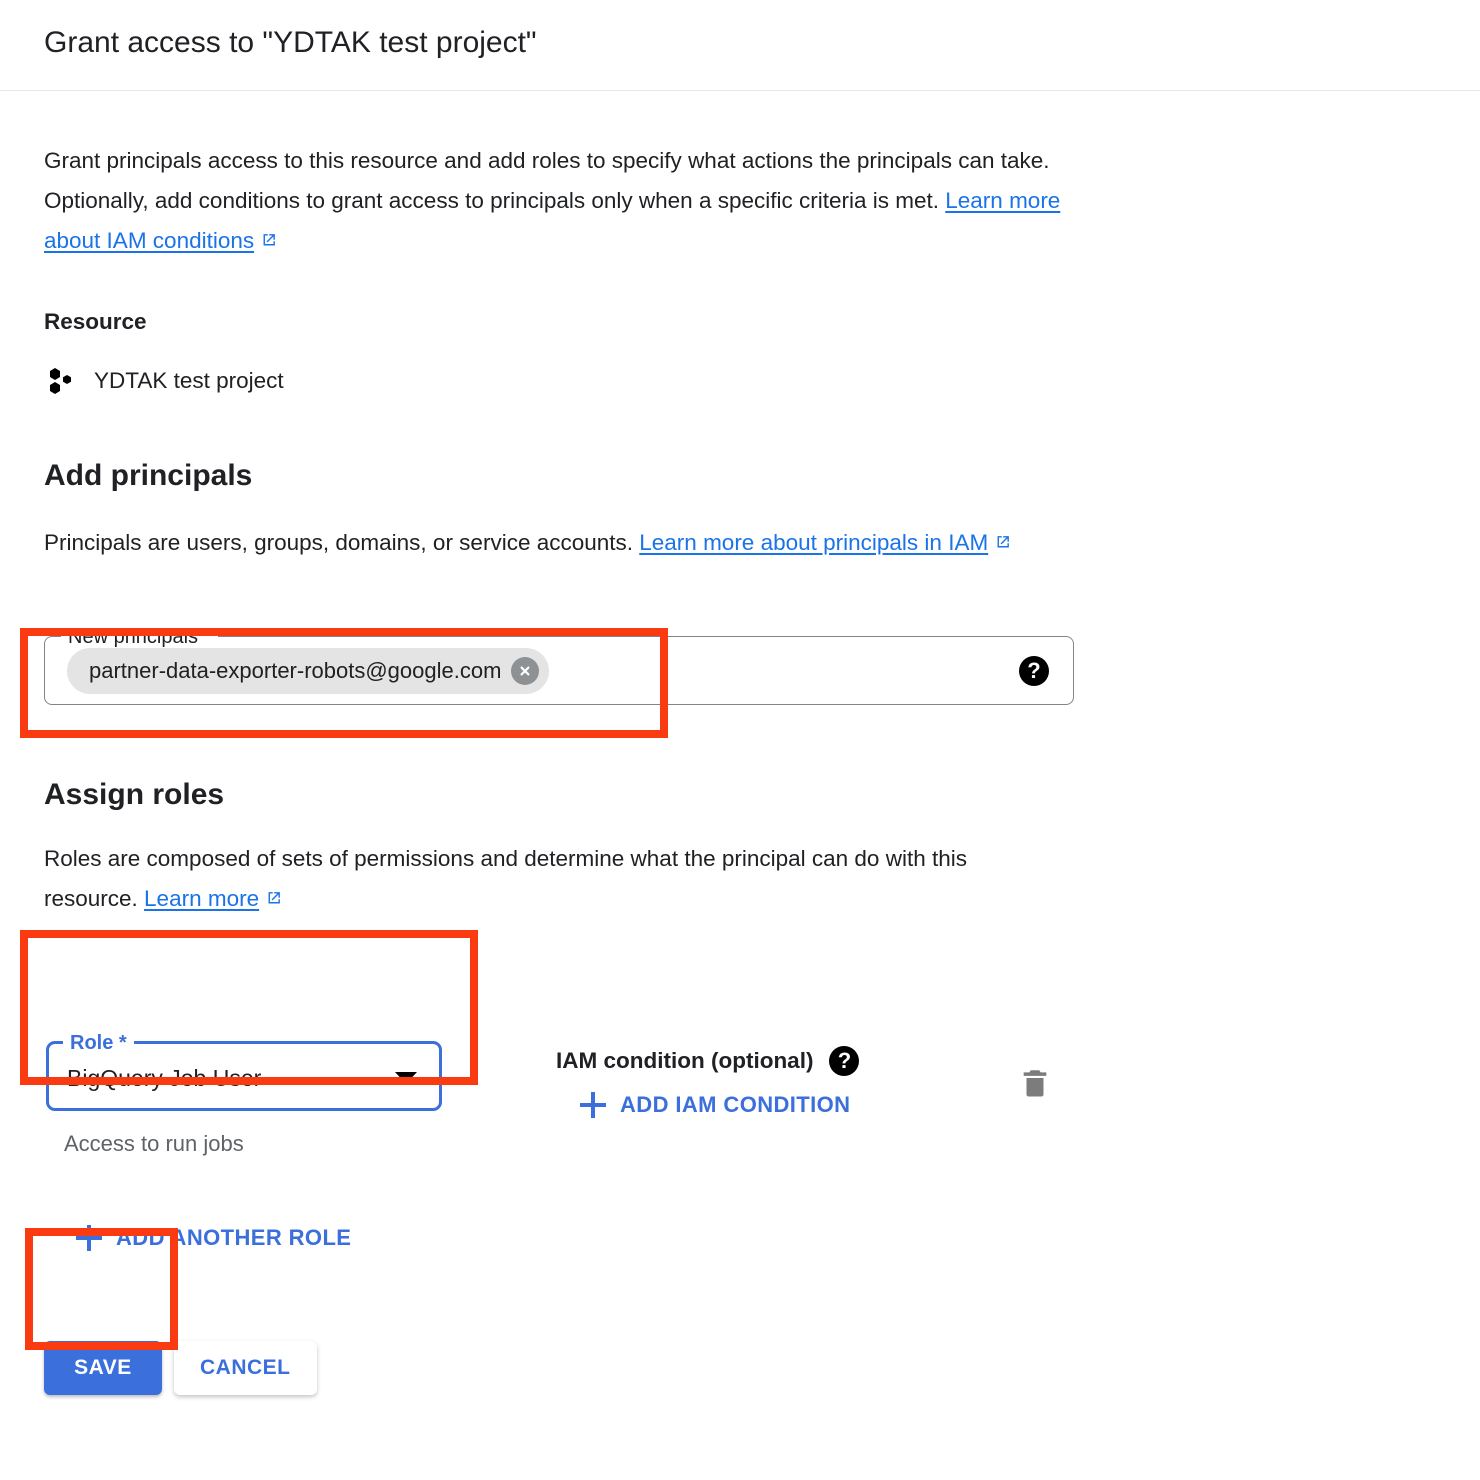 This screenshot has height=1480, width=1480. I want to click on role-select: Role * BigQuery Job User, so click(244, 1070).